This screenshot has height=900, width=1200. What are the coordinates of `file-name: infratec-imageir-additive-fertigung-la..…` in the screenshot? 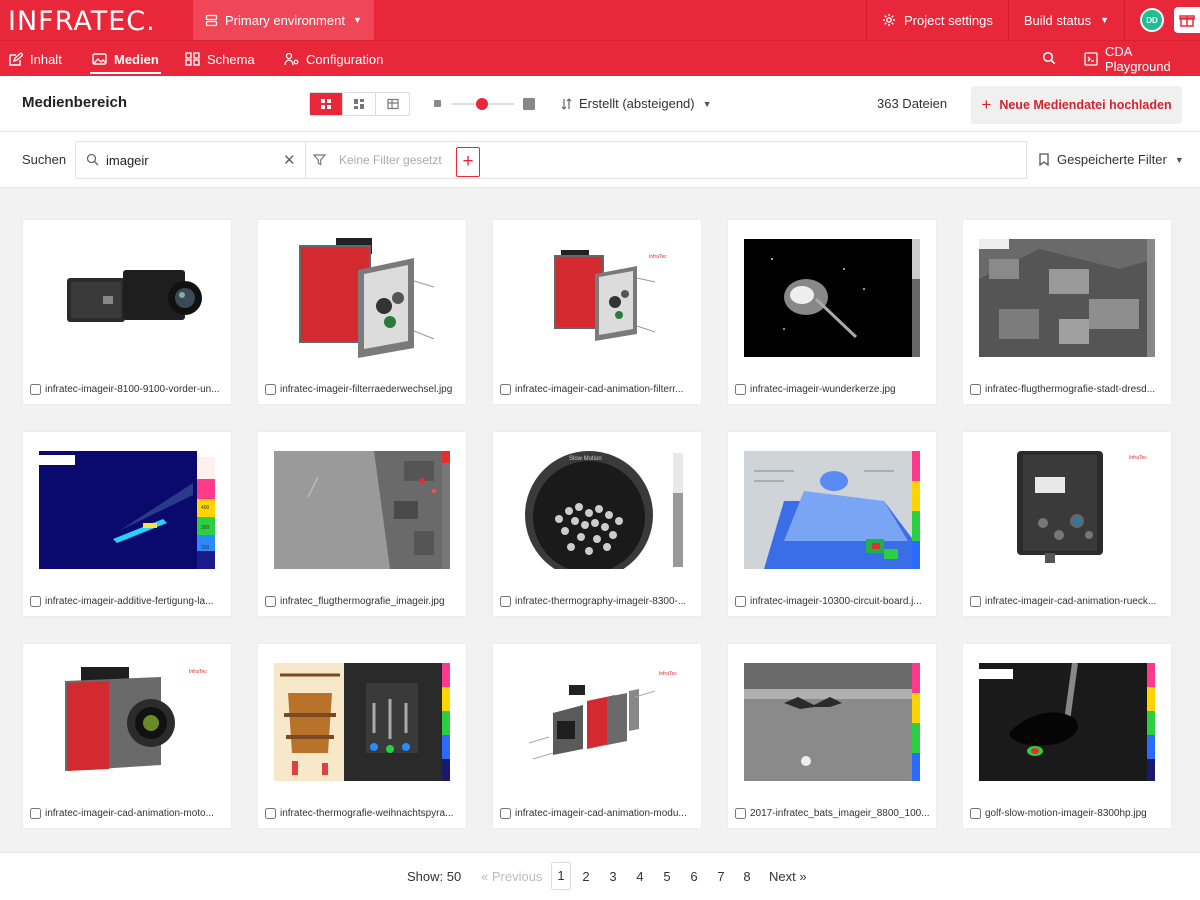 It's located at (129, 601).